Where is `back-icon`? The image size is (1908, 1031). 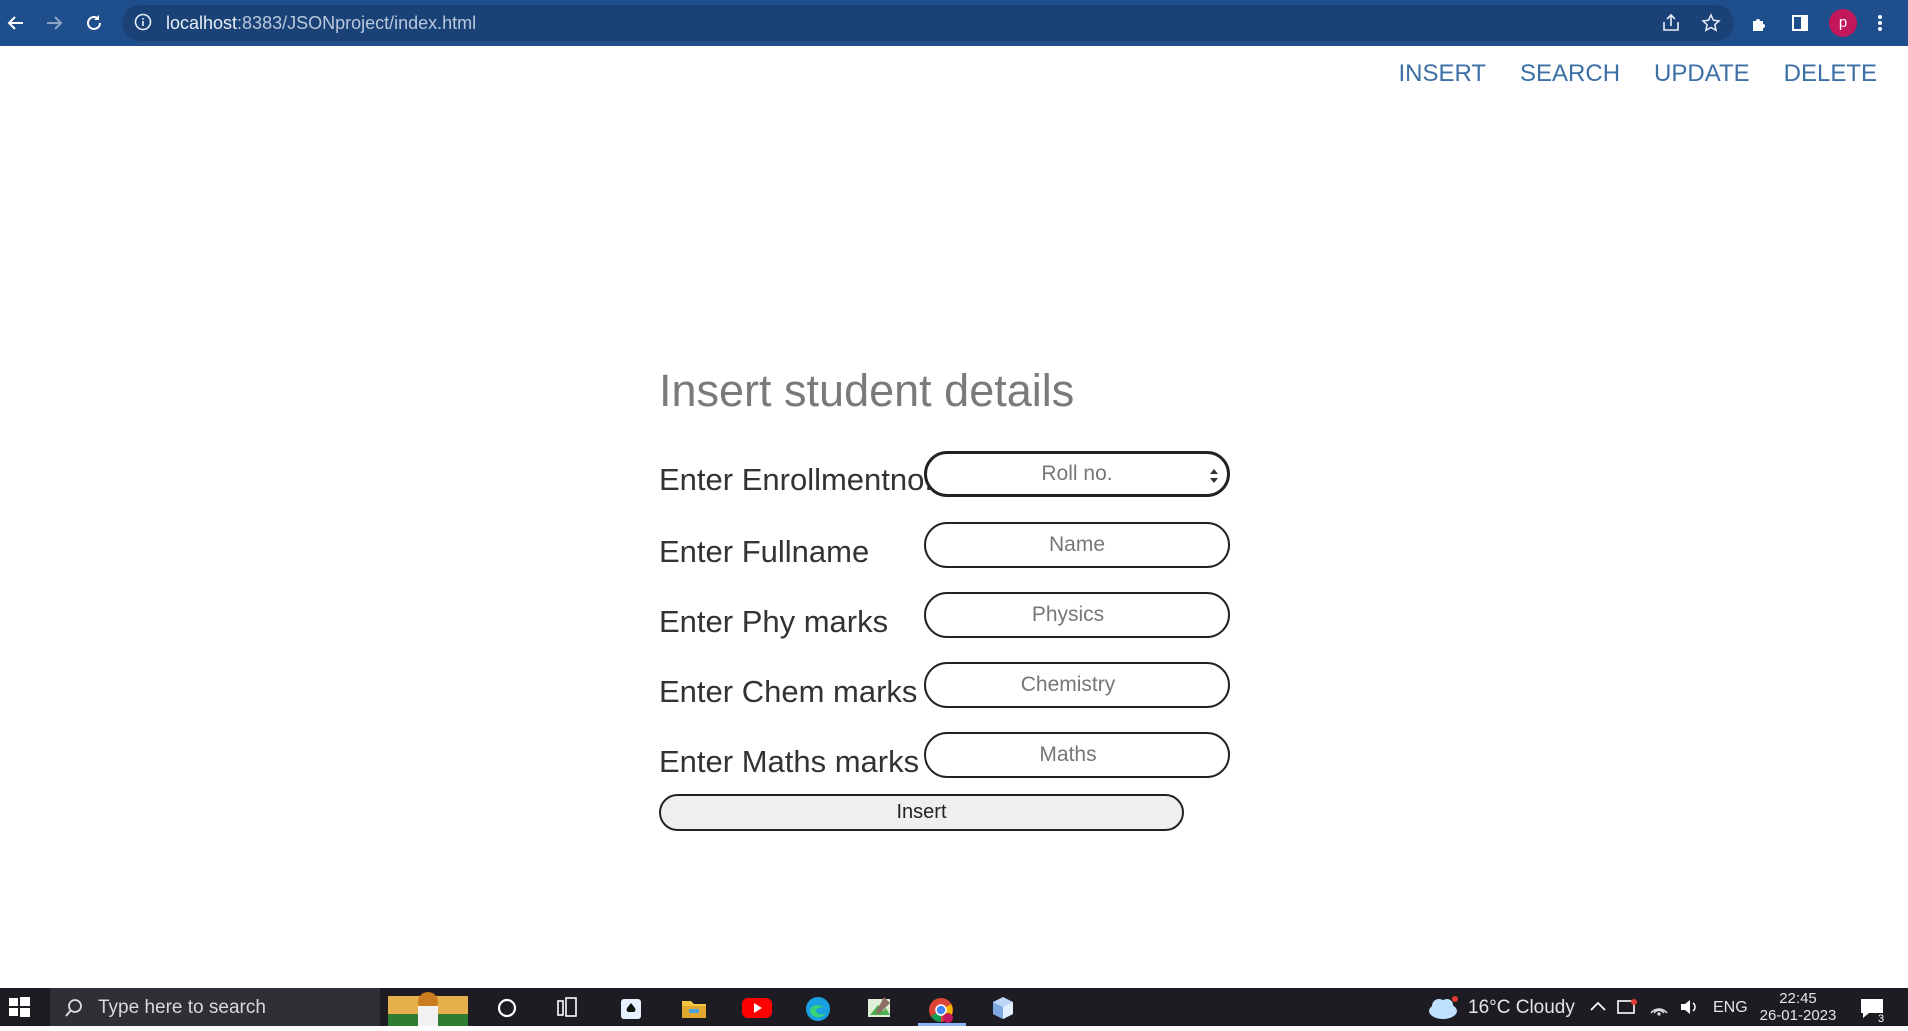
back-icon is located at coordinates (16, 23).